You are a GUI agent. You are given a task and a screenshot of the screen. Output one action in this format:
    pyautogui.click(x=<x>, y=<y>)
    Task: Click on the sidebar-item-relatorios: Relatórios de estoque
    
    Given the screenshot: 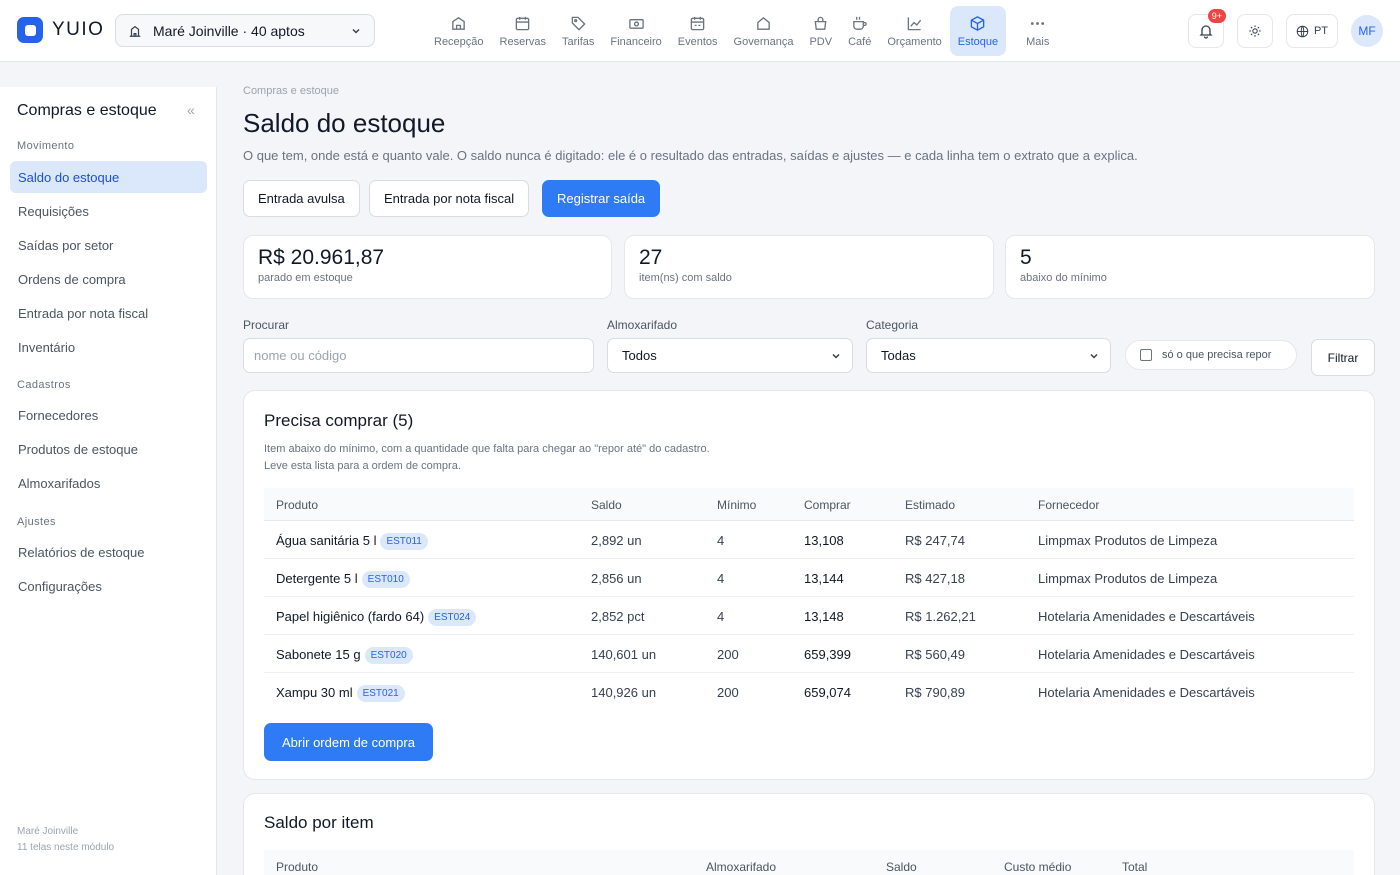 What is the action you would take?
    pyautogui.click(x=108, y=552)
    